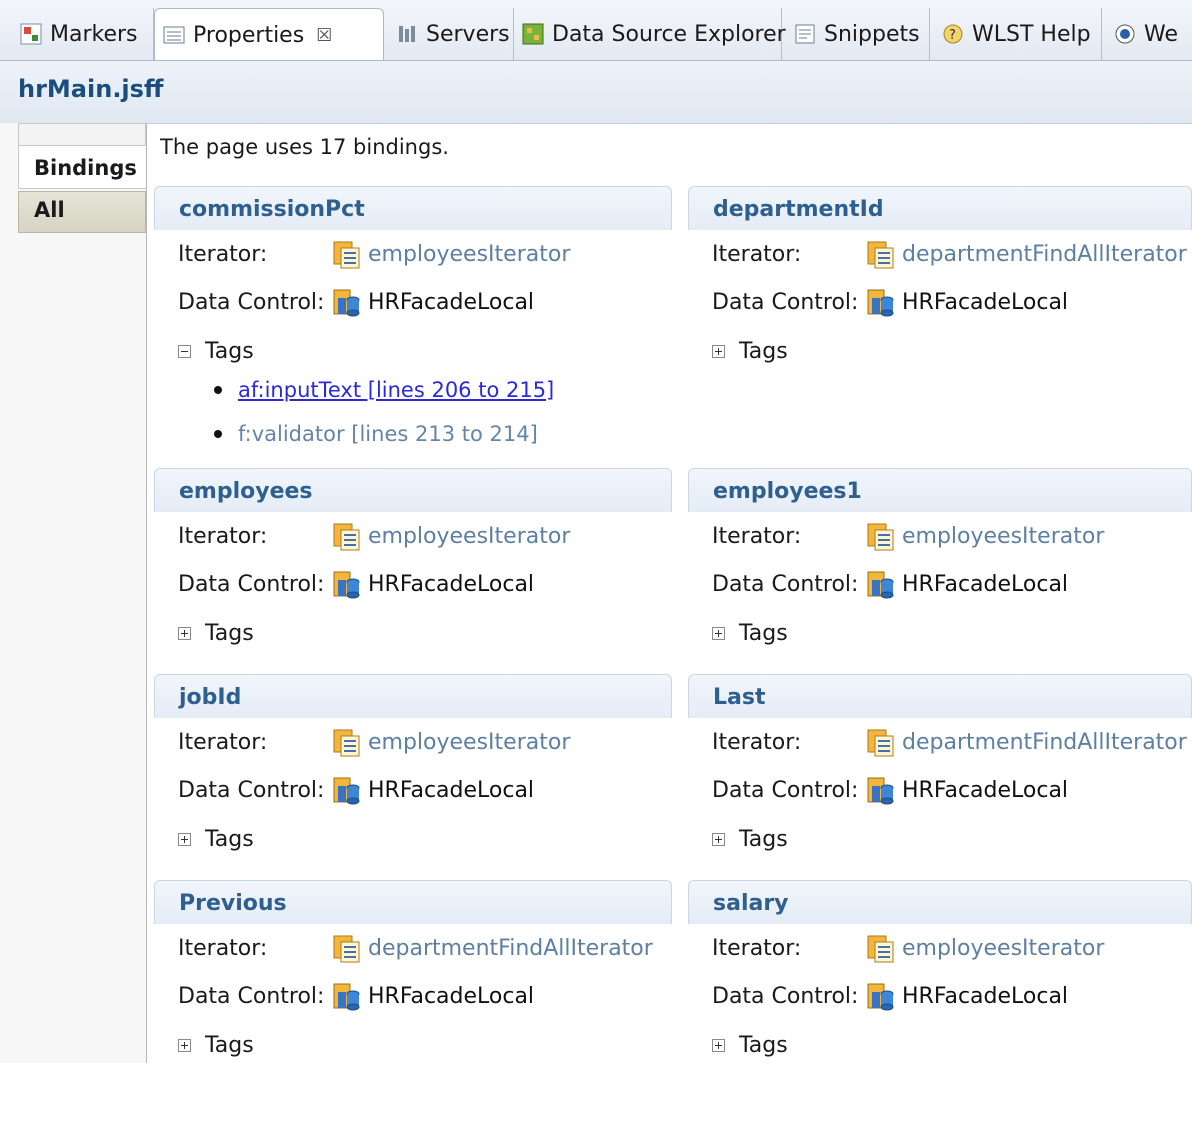 This screenshot has width=1192, height=1140. I want to click on tab-properties: Properties ☒, so click(269, 34).